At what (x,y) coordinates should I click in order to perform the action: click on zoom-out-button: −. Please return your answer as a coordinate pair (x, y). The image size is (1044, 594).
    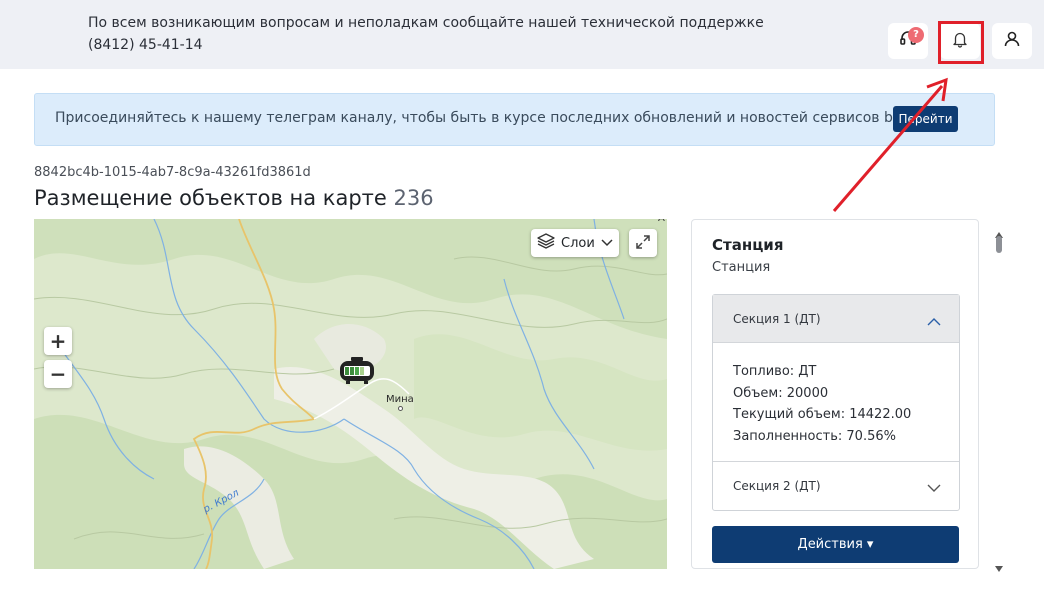
    Looking at the image, I should click on (58, 374).